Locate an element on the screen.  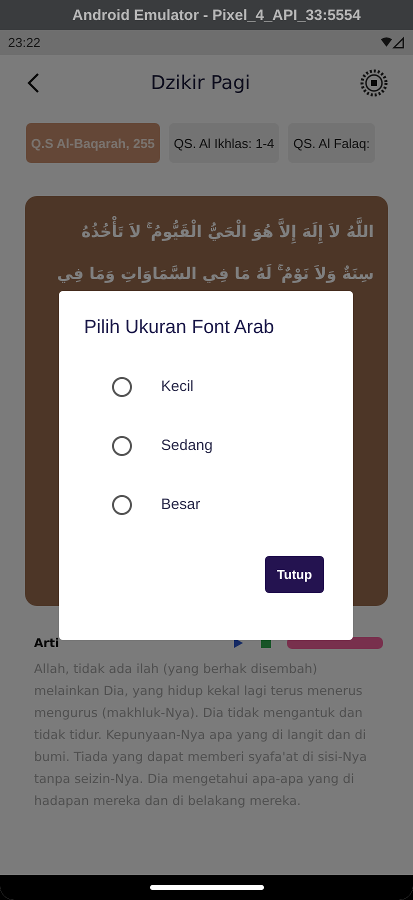
dialog-title: Pilih Ukuran Font Arab is located at coordinates (180, 328).